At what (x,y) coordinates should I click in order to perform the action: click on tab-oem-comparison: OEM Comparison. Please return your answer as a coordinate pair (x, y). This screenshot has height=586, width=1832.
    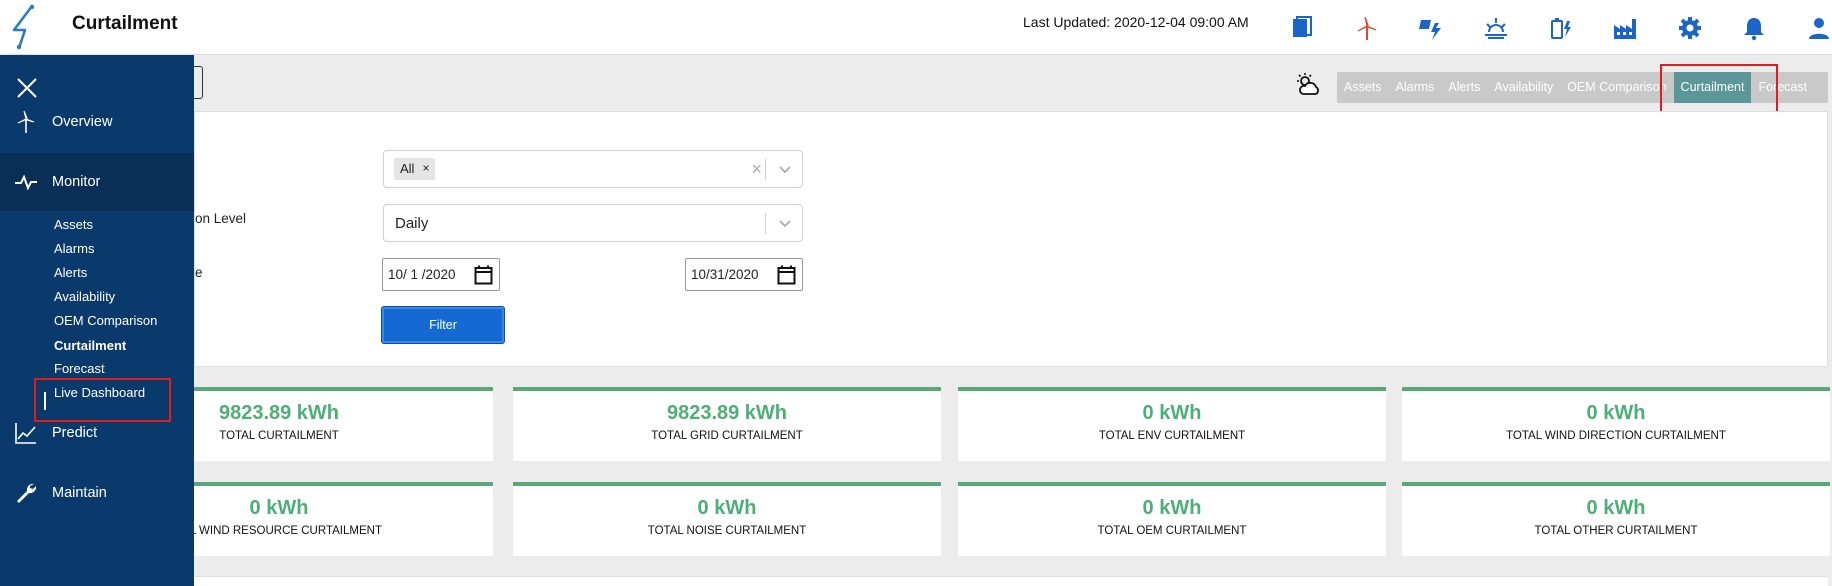
    Looking at the image, I should click on (1616, 87).